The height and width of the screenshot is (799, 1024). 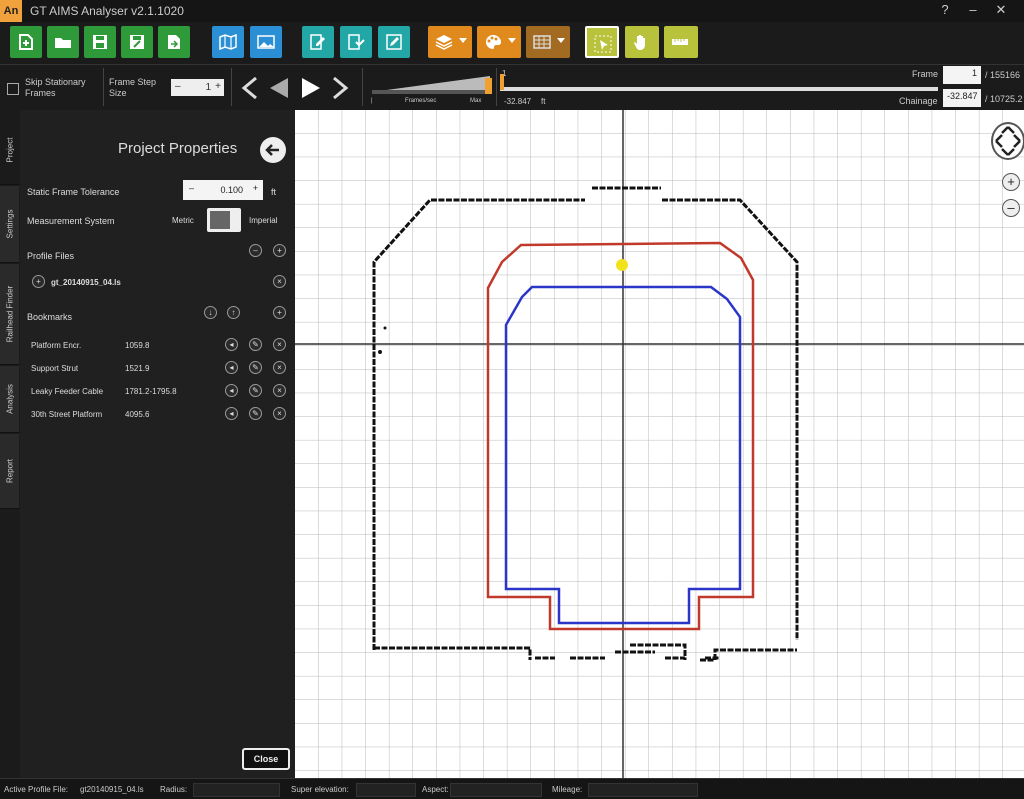 I want to click on title-bar: An GT AIMS Analyser v2.1.1020 ? – ✕, so click(x=512, y=11).